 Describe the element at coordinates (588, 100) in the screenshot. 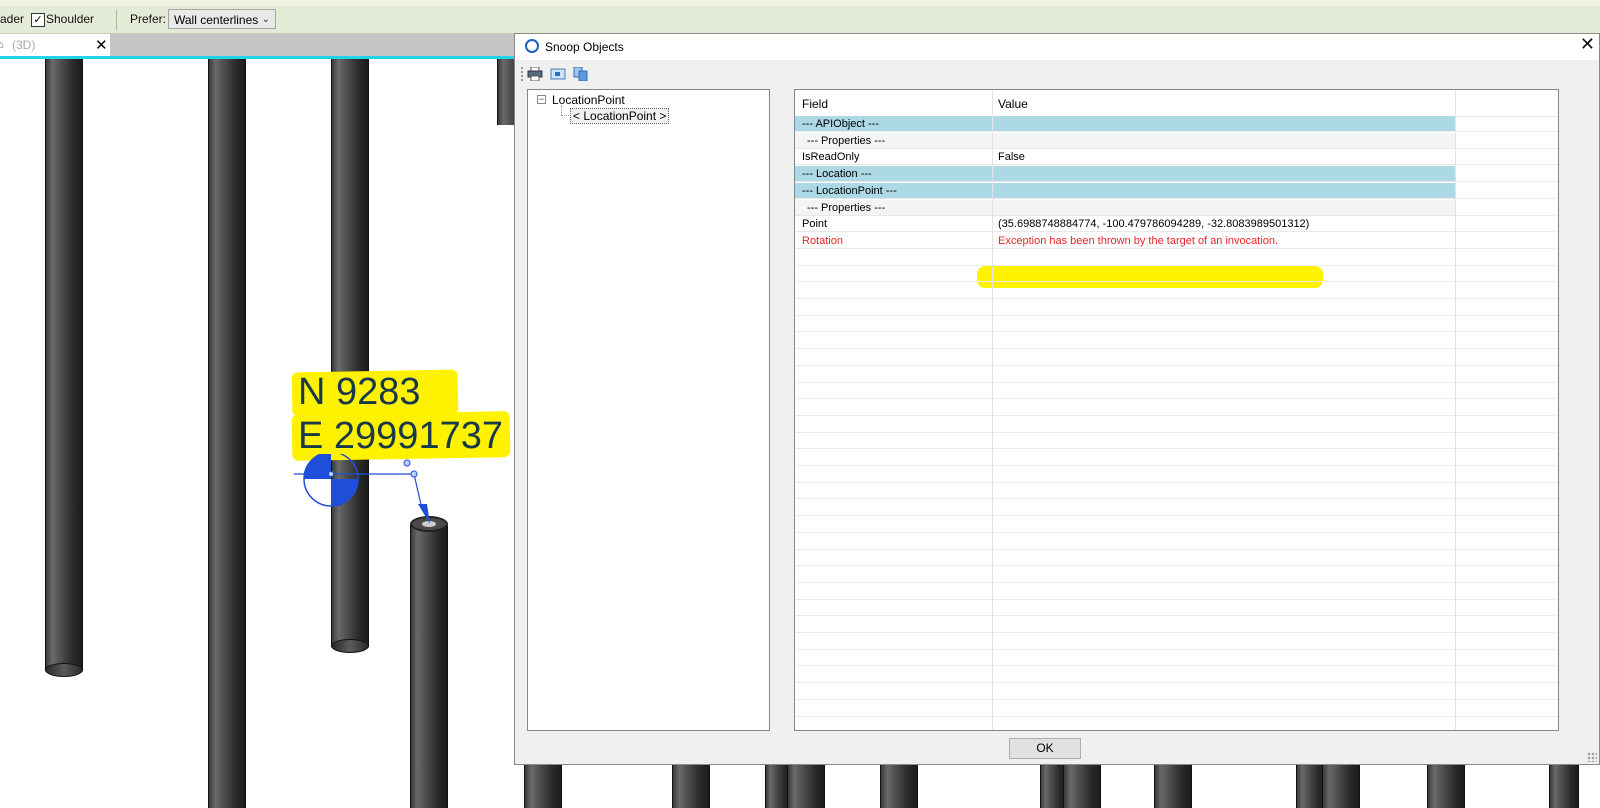

I see `tree-node-locationpoint: LocationPoint` at that location.